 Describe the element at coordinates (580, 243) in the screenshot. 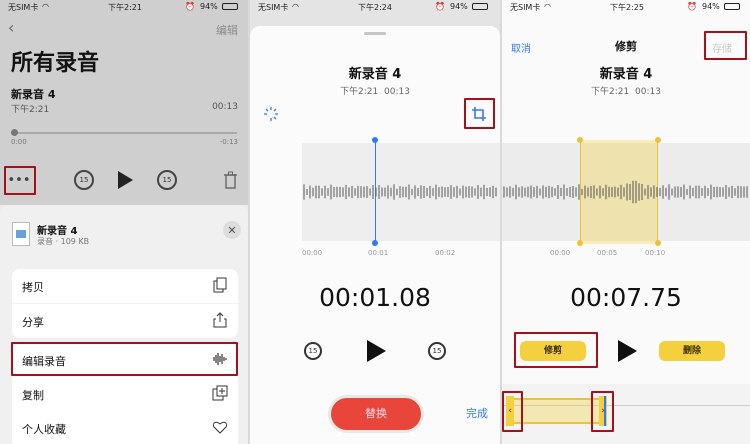

I see `trim-start-handle-bottom` at that location.